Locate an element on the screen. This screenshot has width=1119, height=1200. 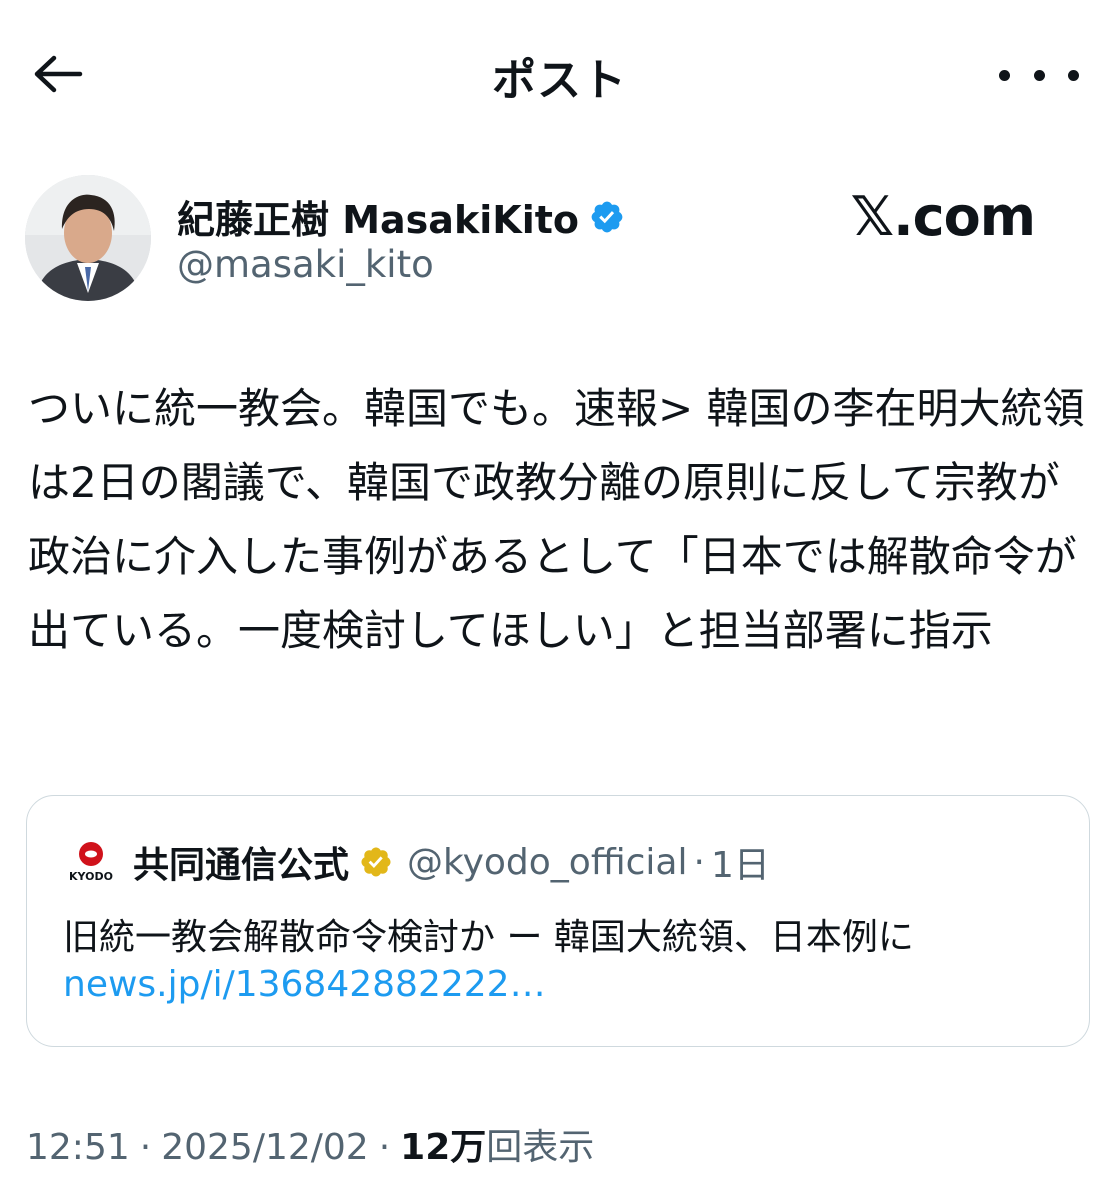
post-meta: 12:51 · 2025/12/02 · 12万 回表示 is located at coordinates (310, 1144).